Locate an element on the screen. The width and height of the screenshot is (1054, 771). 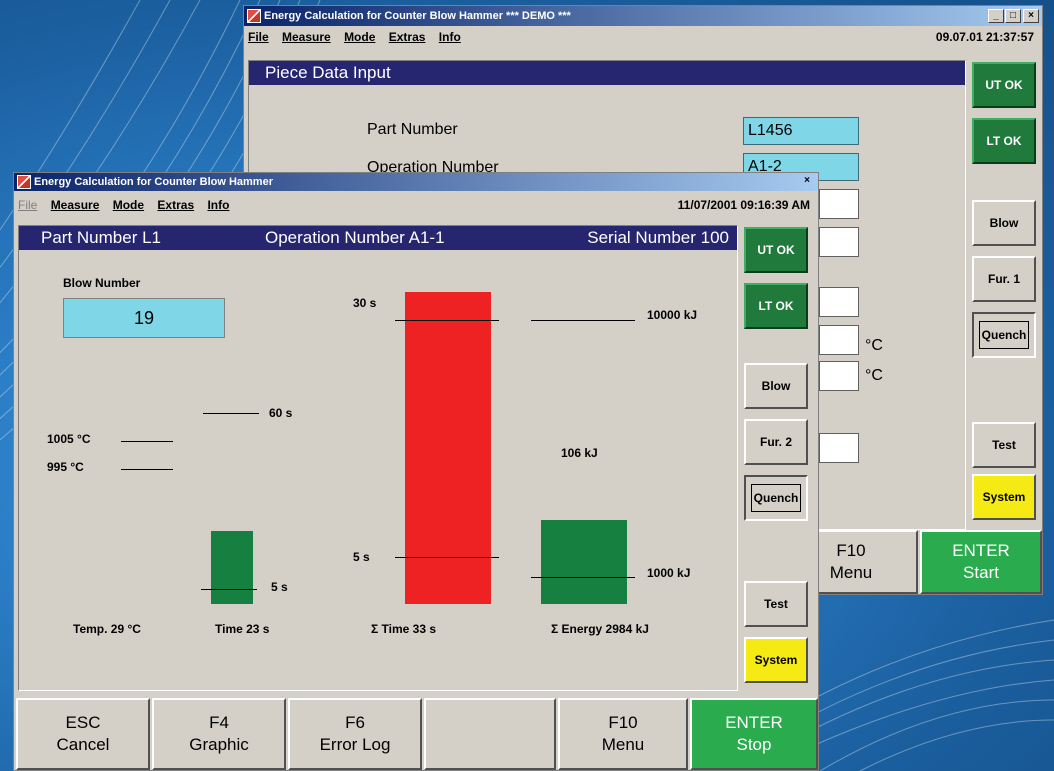
page-title: Piece Data Input is located at coordinates (328, 72).